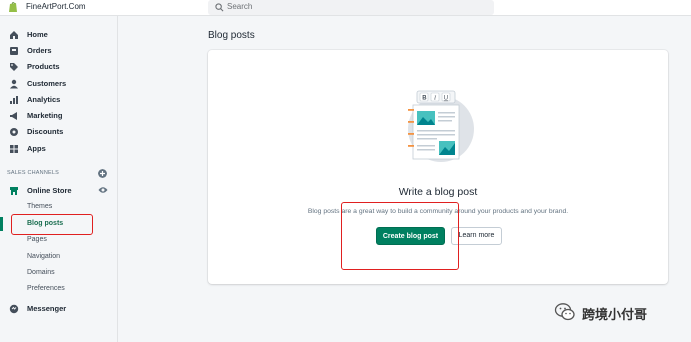  Describe the element at coordinates (37, 239) in the screenshot. I see `sidebar-subitem-pages: Pages` at that location.